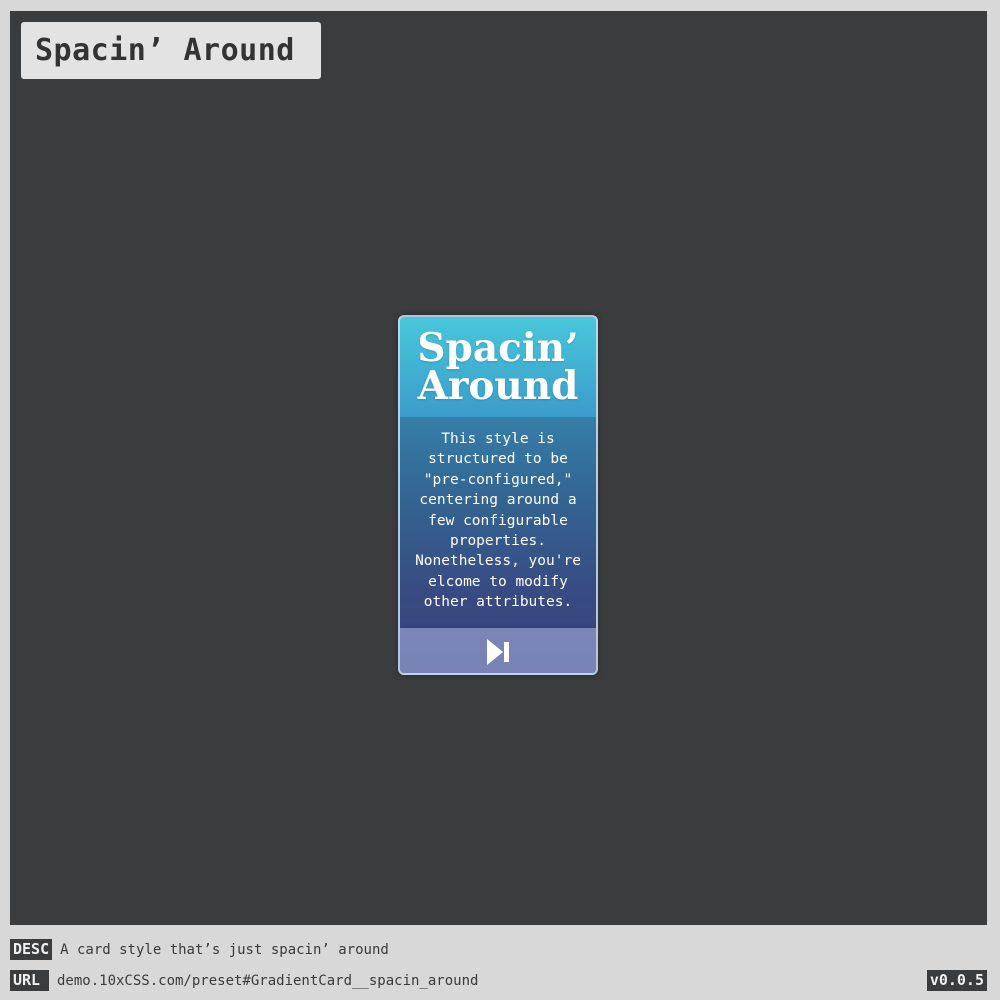 The height and width of the screenshot is (1000, 1000). I want to click on skip-forward-button, so click(498, 652).